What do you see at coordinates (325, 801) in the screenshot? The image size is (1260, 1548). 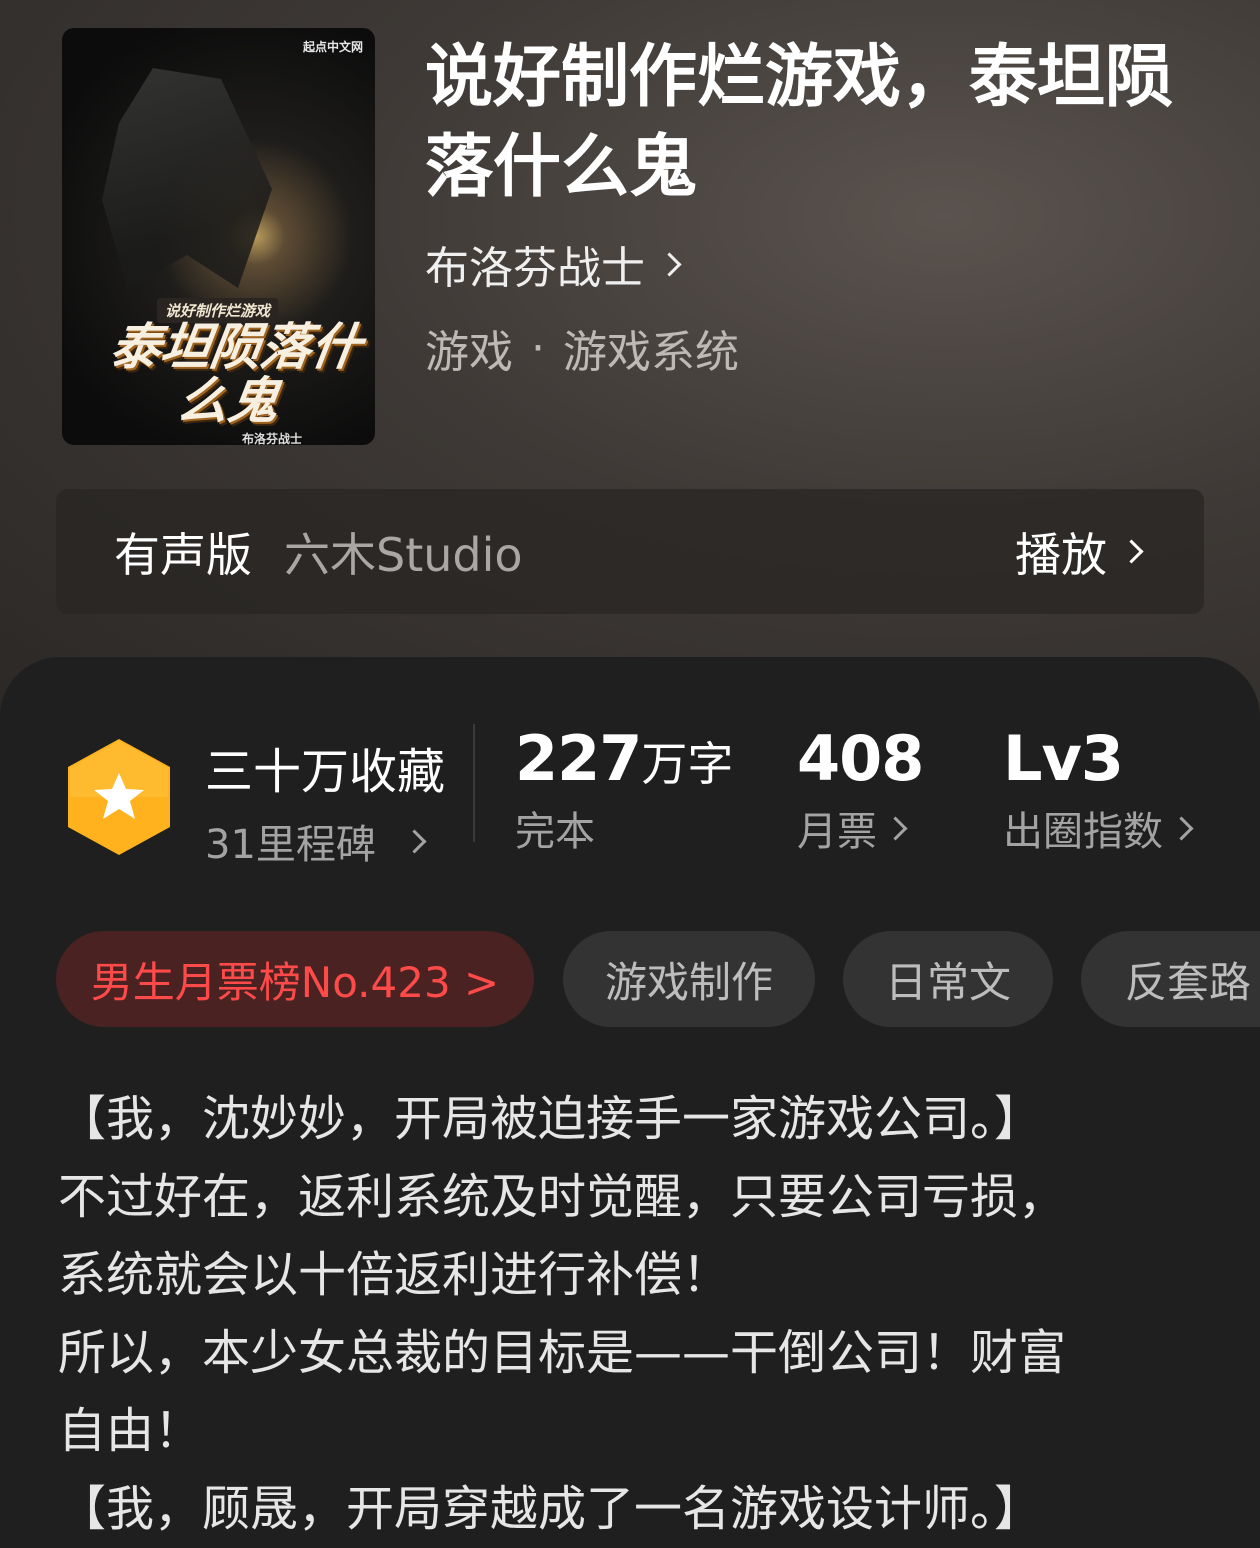 I see `collection-stat: 三十万收藏 31里程碑` at bounding box center [325, 801].